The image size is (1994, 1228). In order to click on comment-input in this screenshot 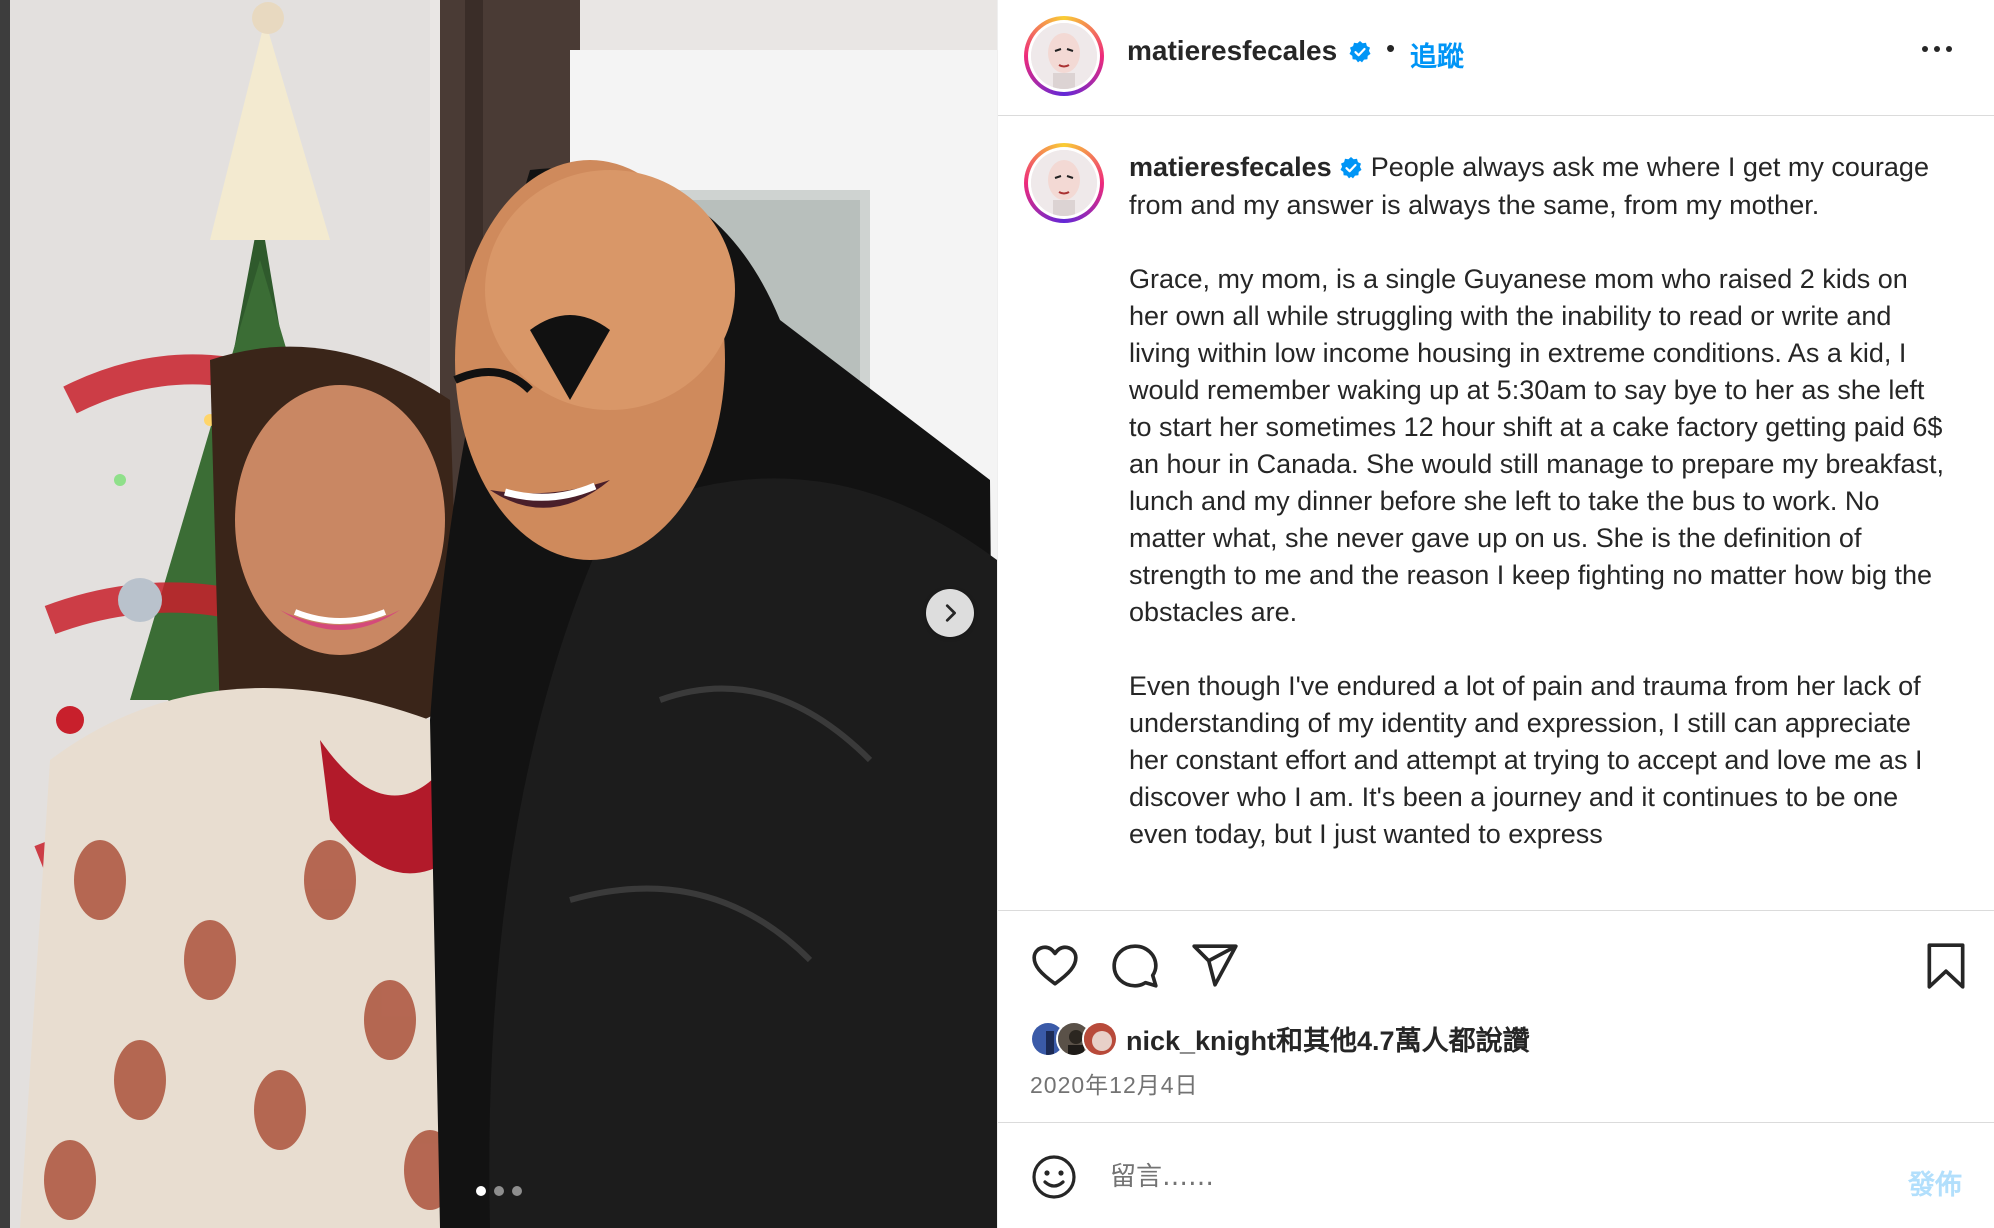, I will do `click(1460, 1177)`.